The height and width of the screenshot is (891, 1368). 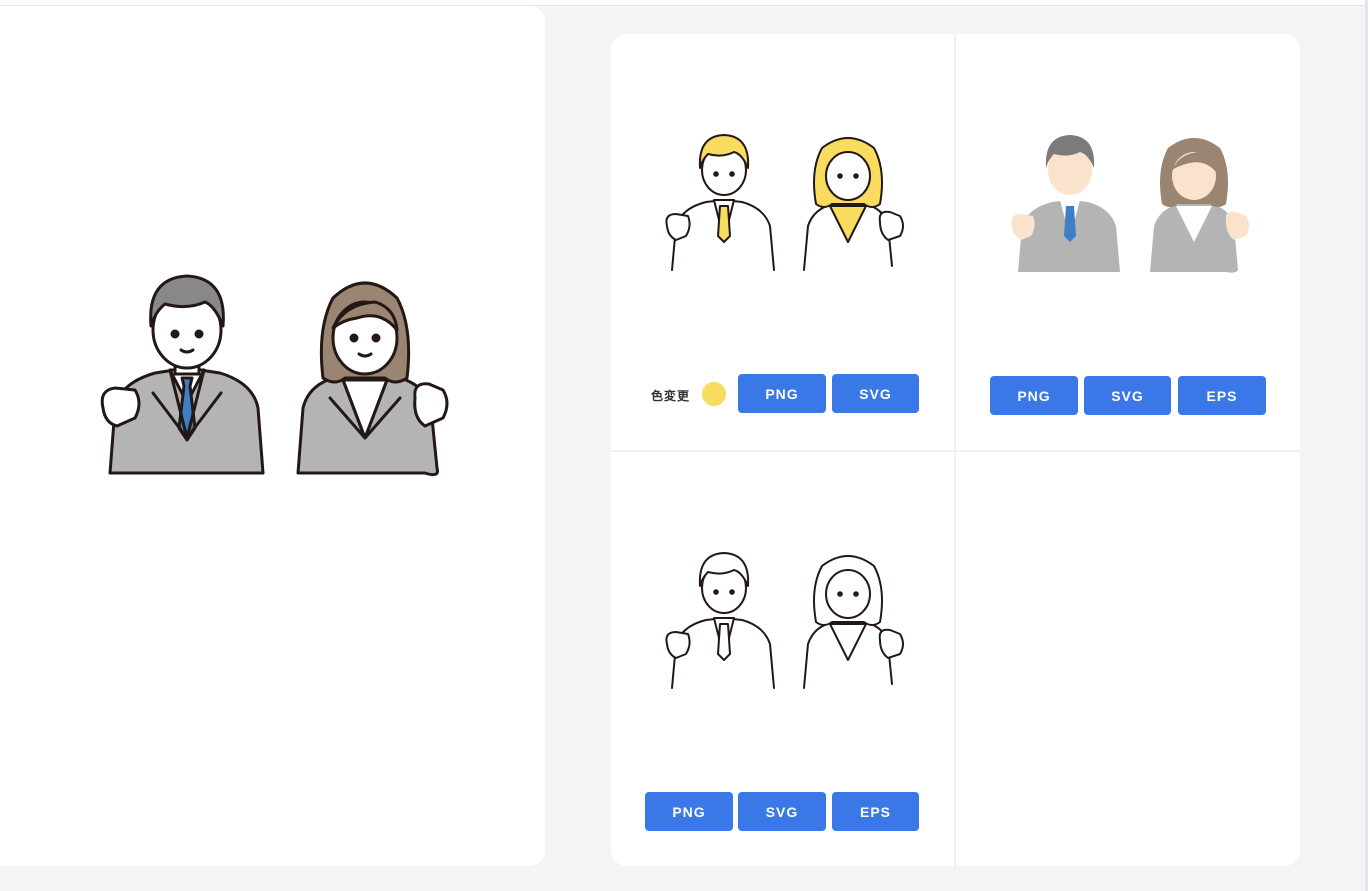 What do you see at coordinates (274, 375) in the screenshot?
I see `preview-illustration` at bounding box center [274, 375].